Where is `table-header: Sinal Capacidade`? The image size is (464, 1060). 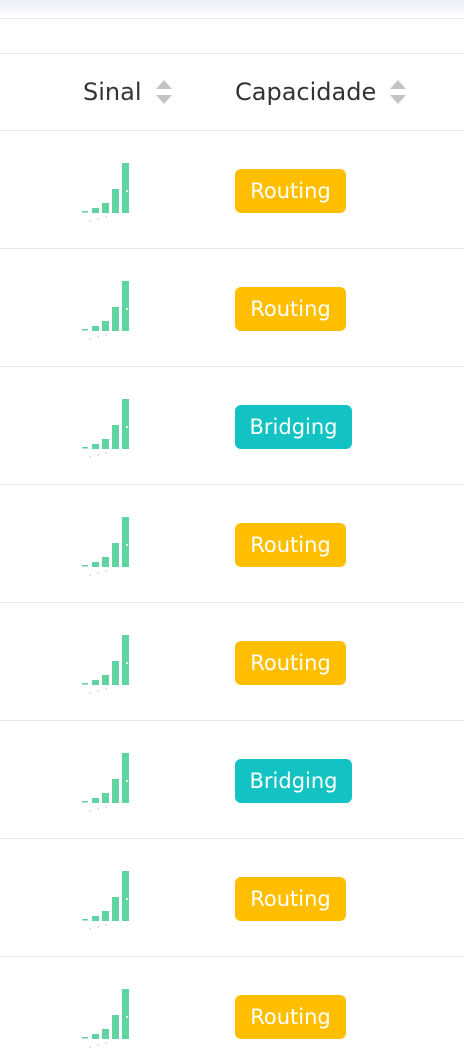 table-header: Sinal Capacidade is located at coordinates (232, 92).